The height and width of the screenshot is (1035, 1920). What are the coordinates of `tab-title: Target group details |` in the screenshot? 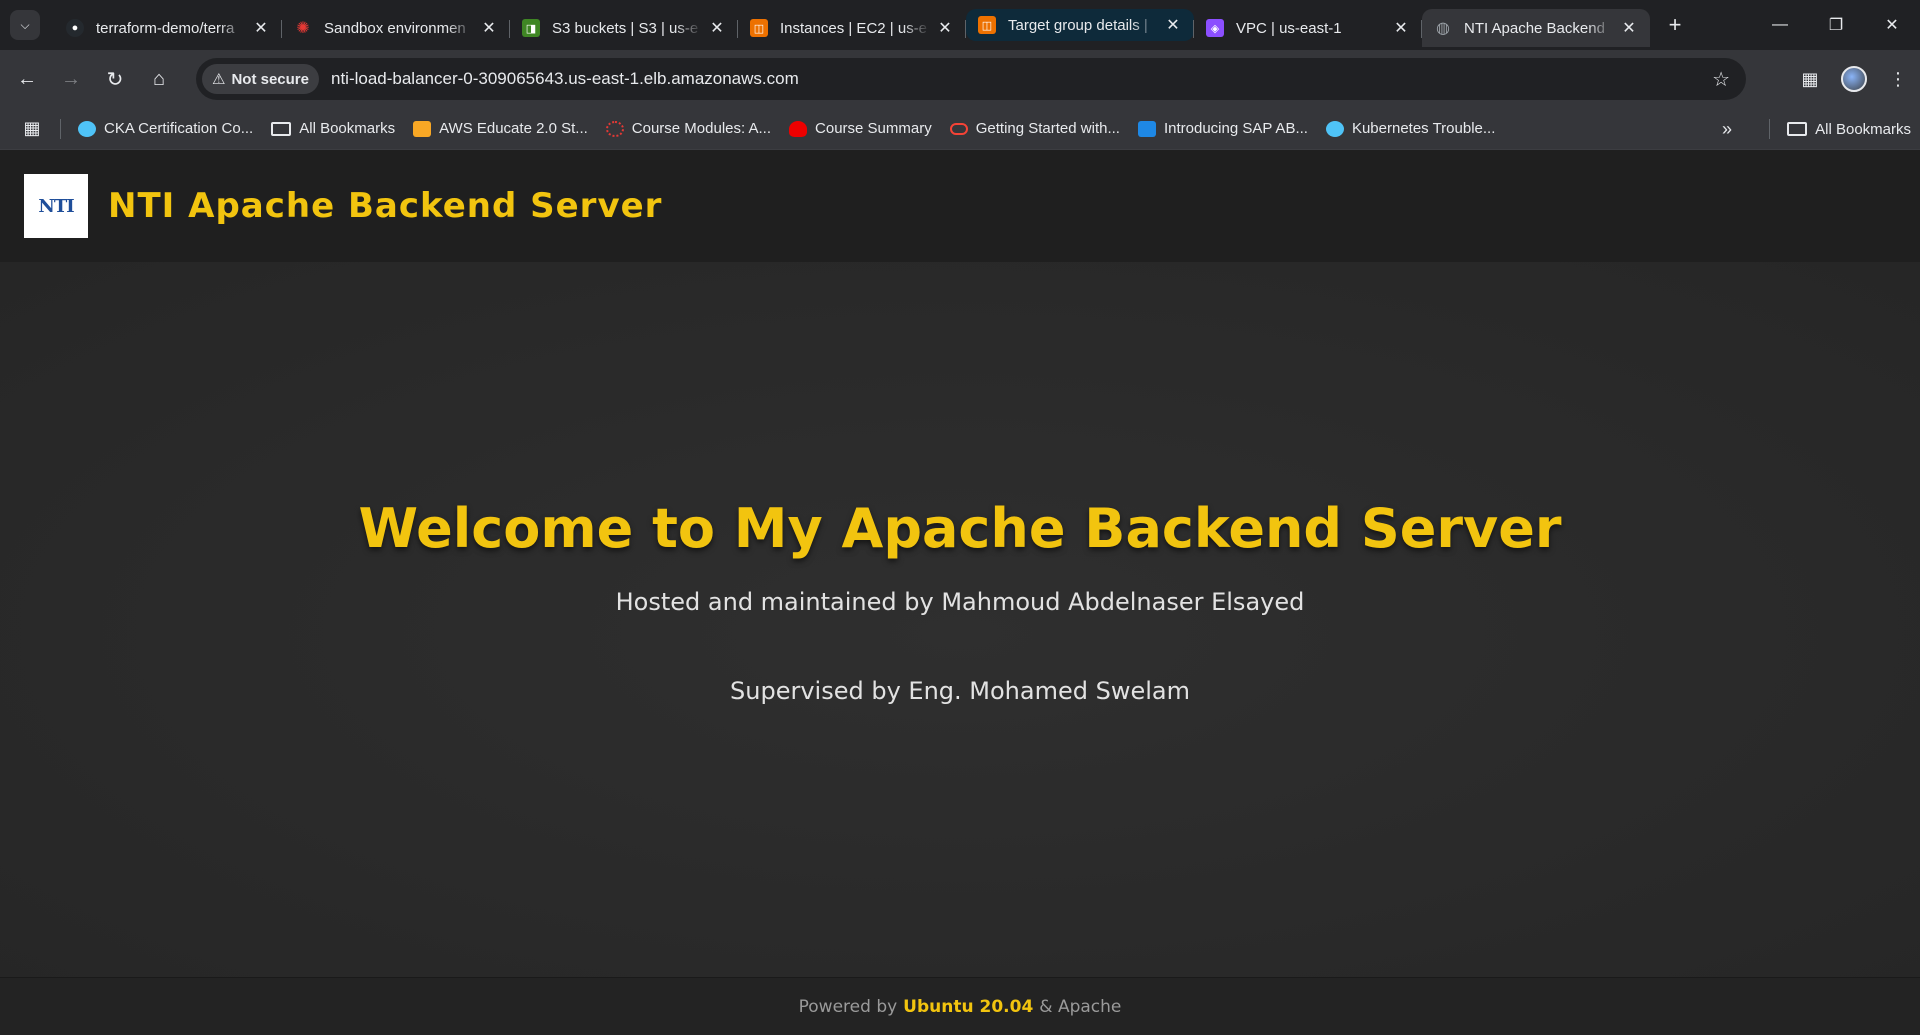 It's located at (1078, 25).